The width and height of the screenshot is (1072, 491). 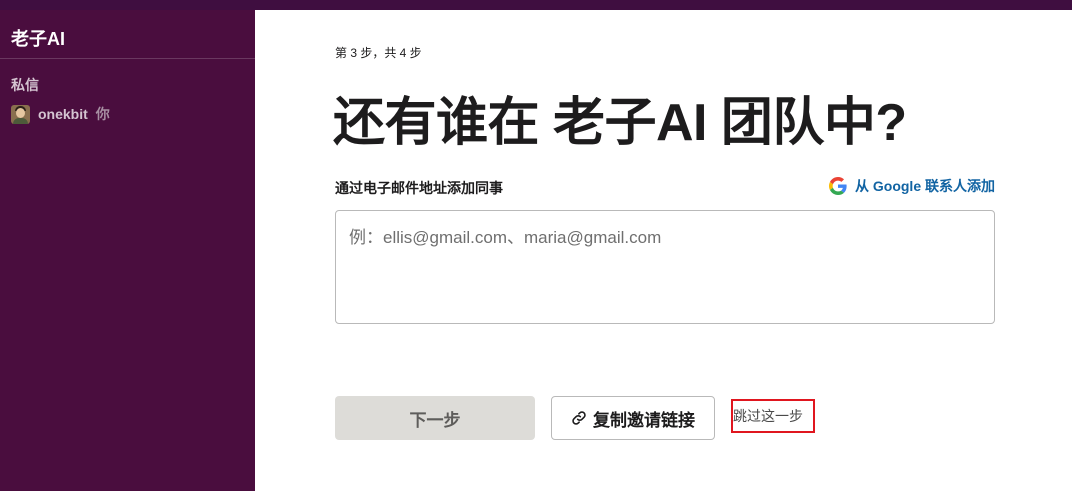 I want to click on direct-messages-label: 私信, so click(x=133, y=85).